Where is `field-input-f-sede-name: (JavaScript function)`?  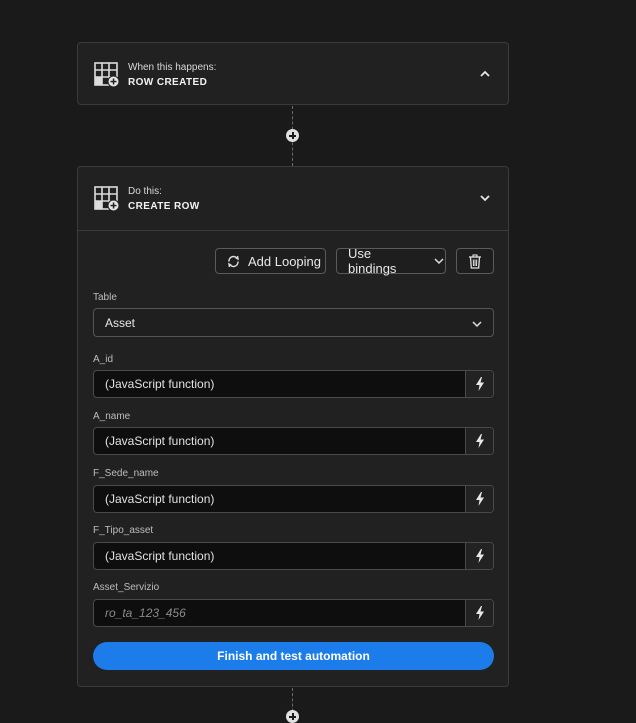
field-input-f-sede-name: (JavaScript function) is located at coordinates (293, 499).